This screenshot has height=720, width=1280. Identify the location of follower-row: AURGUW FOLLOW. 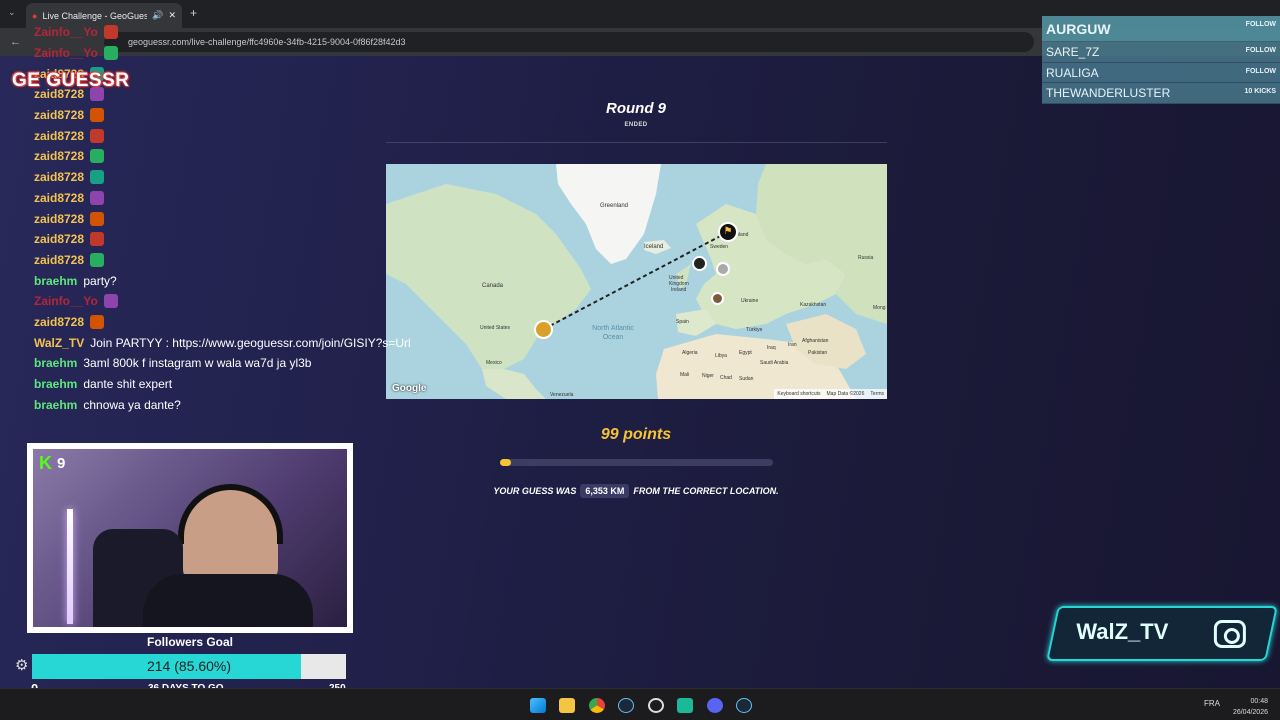
(1161, 29).